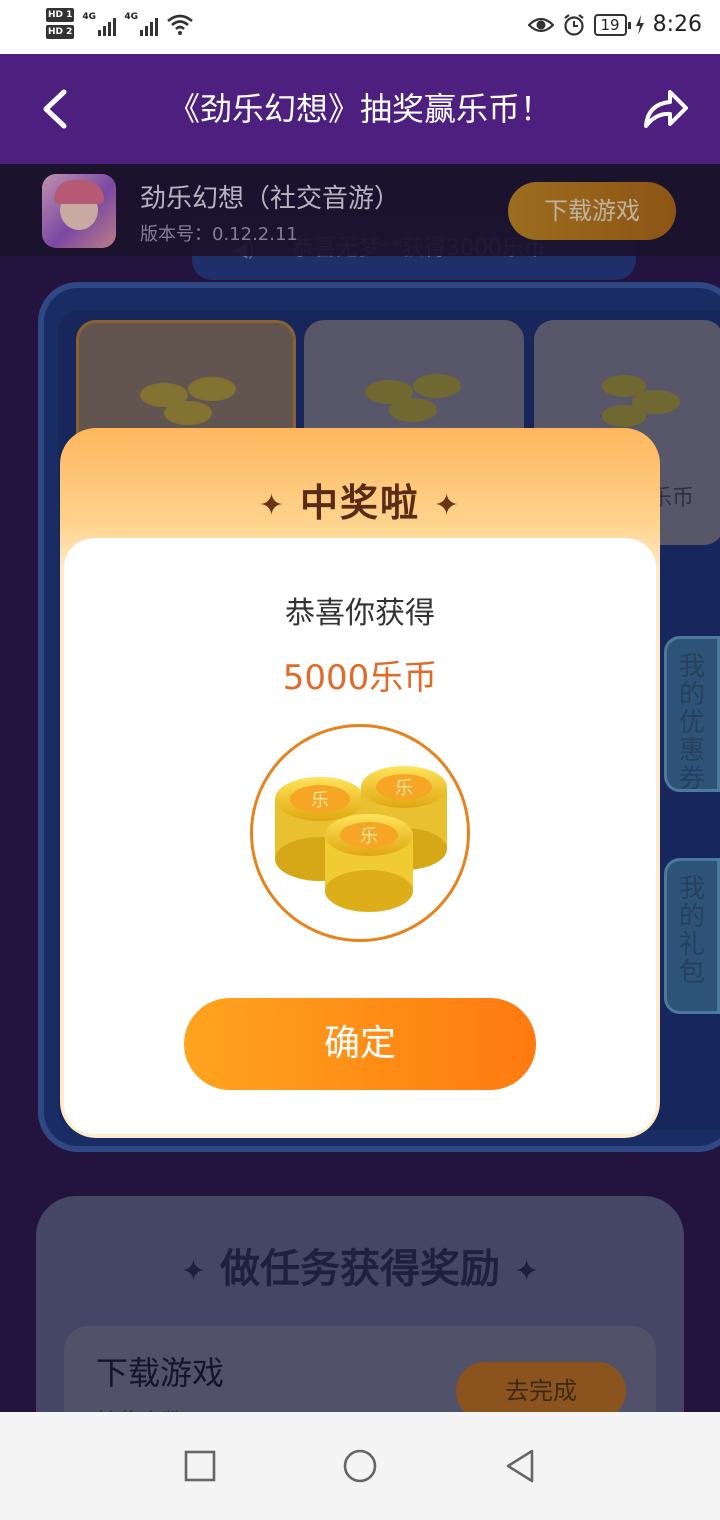 This screenshot has width=720, height=1520. I want to click on status-left: HD 1 HD 2 4G 4G, so click(120, 23).